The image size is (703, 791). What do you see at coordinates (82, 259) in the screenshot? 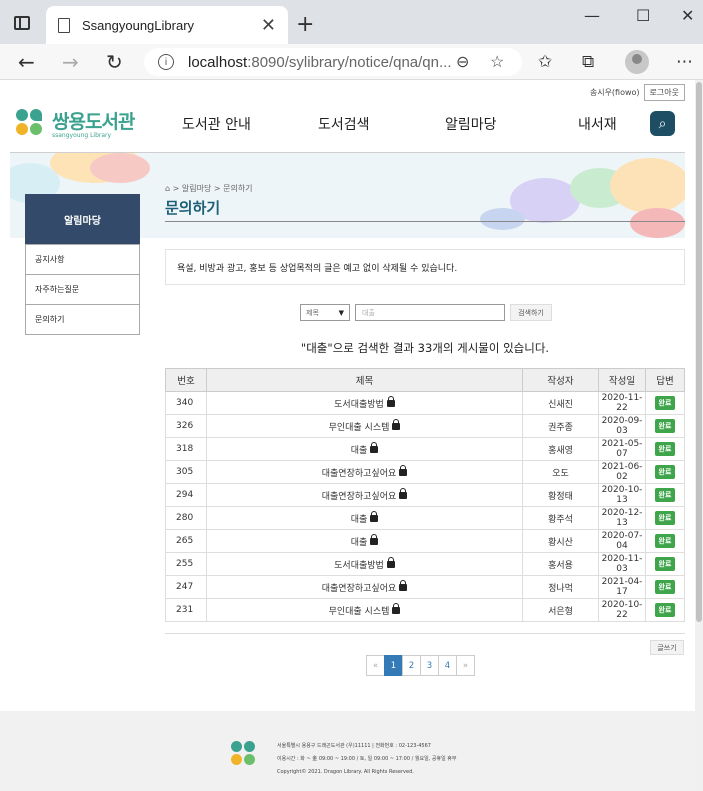
I see `sidebar-item-notice: 공지사항` at bounding box center [82, 259].